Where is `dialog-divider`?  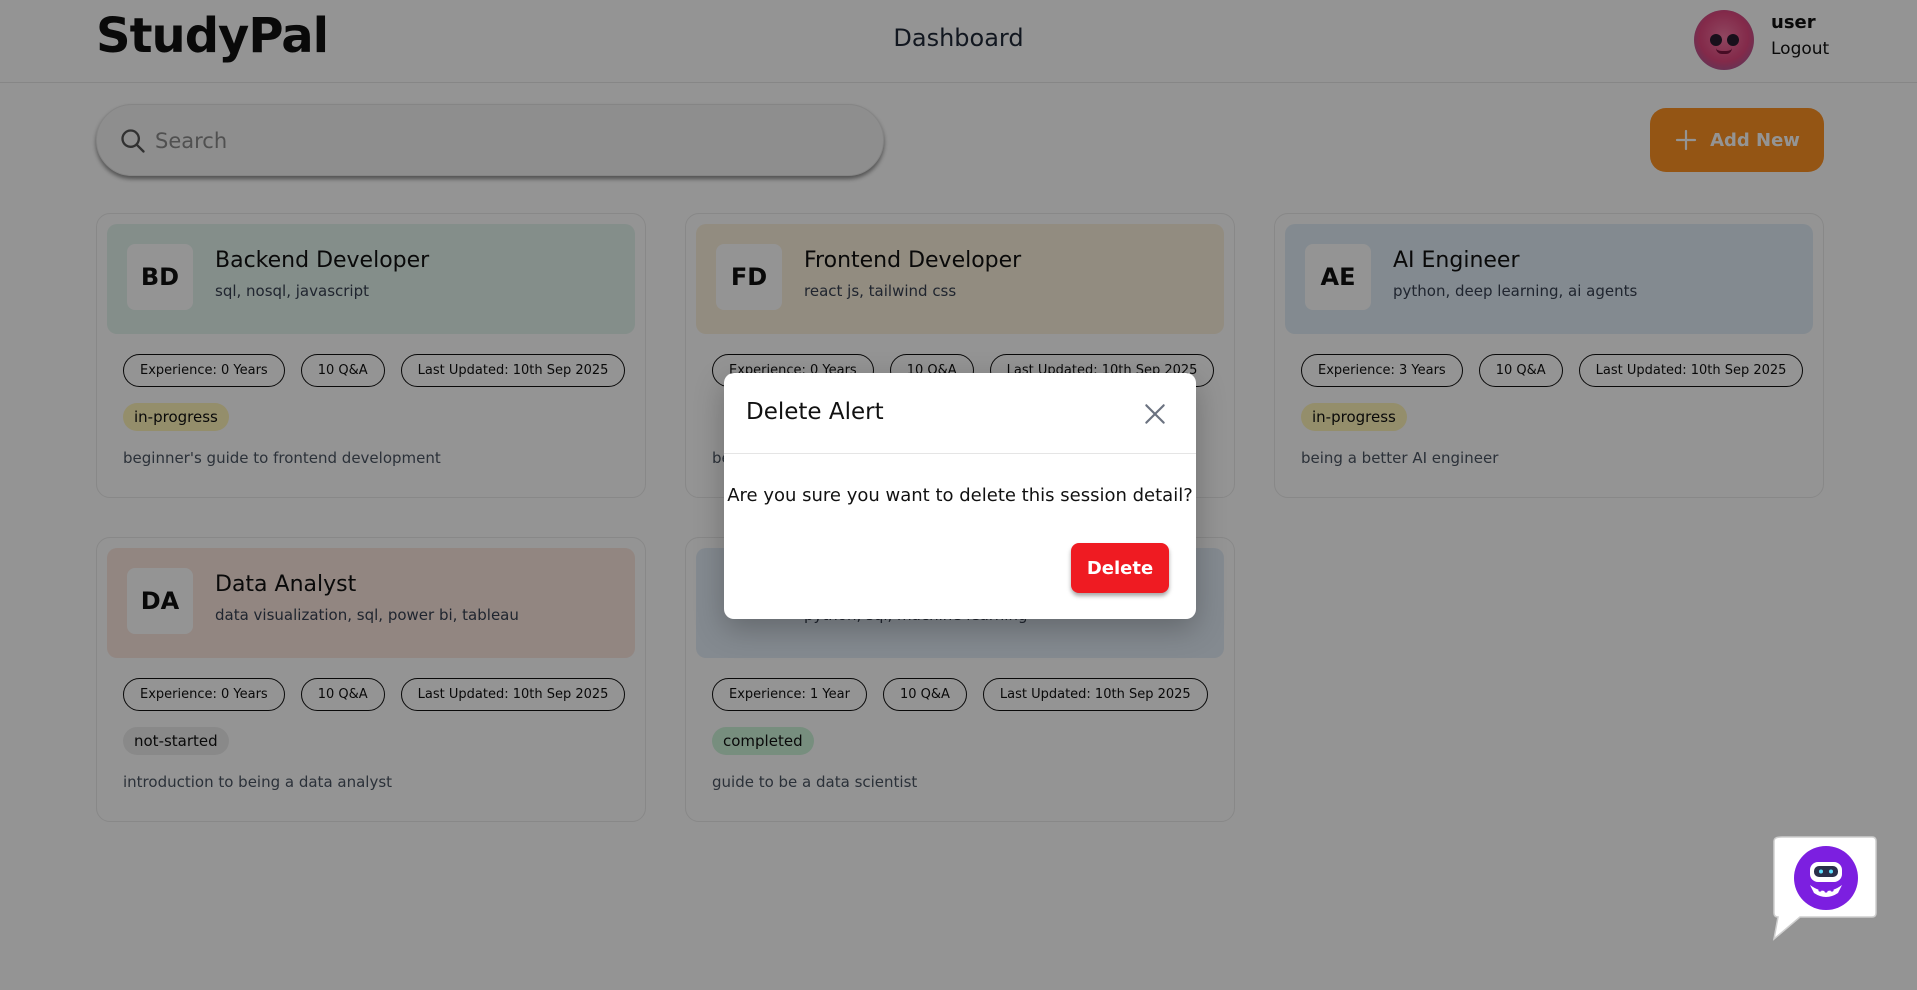
dialog-divider is located at coordinates (960, 453).